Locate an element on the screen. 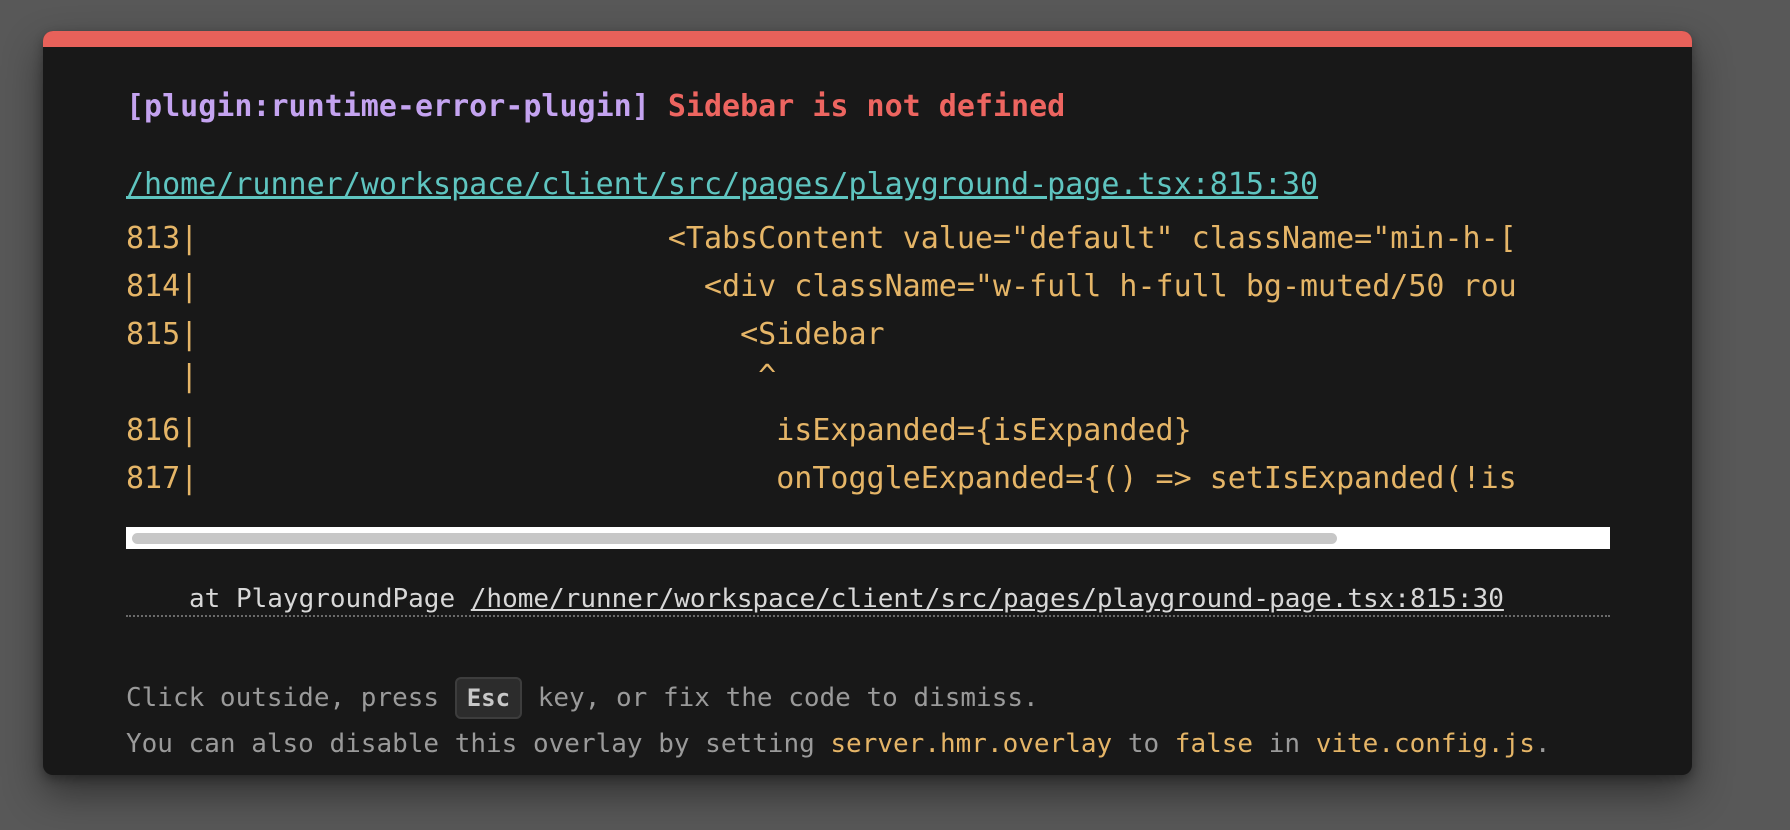 The height and width of the screenshot is (830, 1790). plugin-tag: [plugin:runtime-error-plugin] is located at coordinates (388, 106).